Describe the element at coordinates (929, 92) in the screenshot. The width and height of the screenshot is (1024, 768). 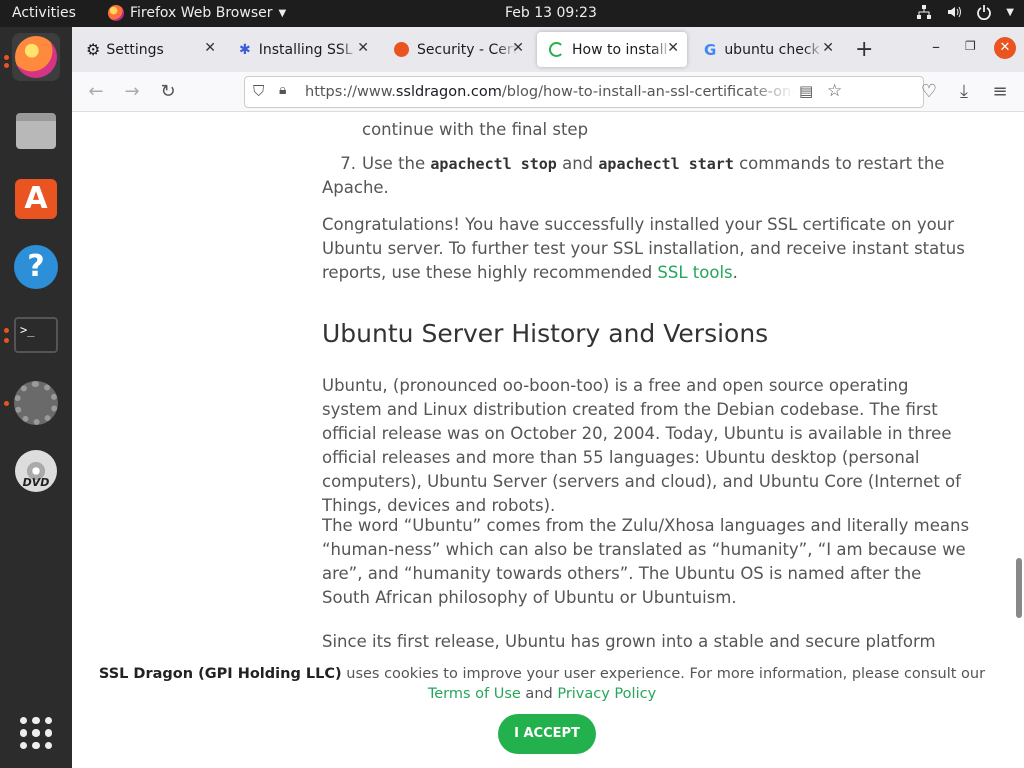
I see `pocket-icon: ♡` at that location.